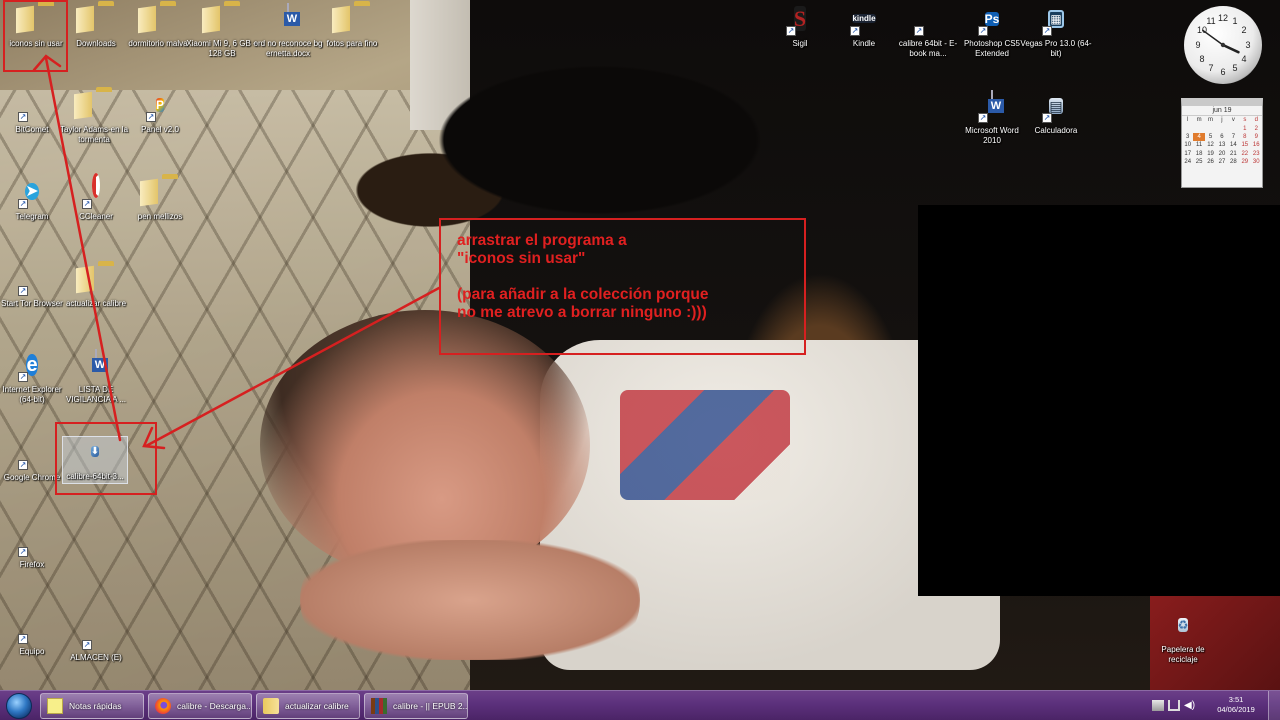 The image size is (1280, 720). What do you see at coordinates (96, 640) in the screenshot?
I see `desktop-icon-almacen: ↗ ALMACEN (E)` at bounding box center [96, 640].